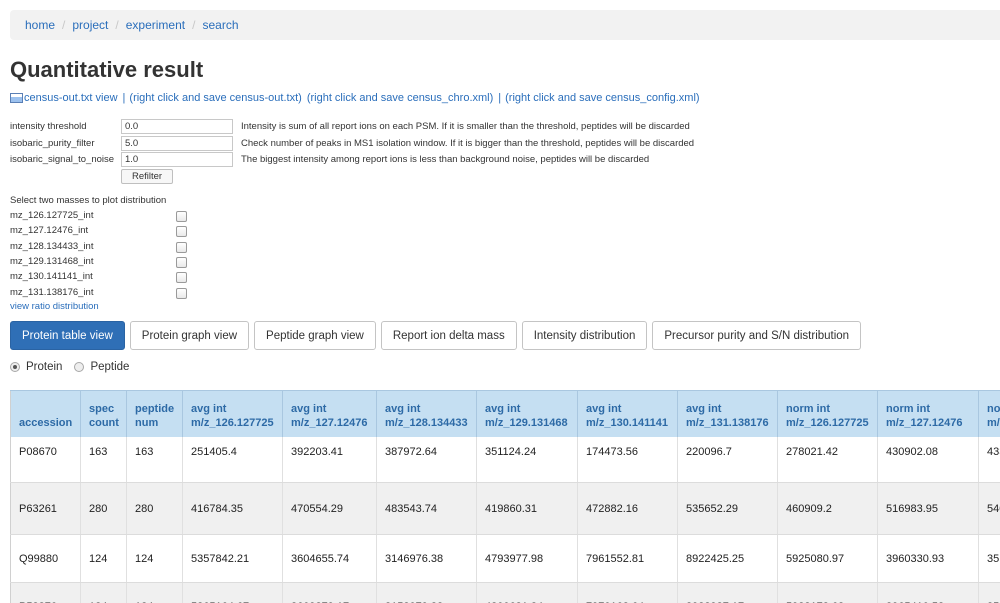 The height and width of the screenshot is (603, 1000). Describe the element at coordinates (98, 263) in the screenshot. I see `mass-row: mz_129.131468_int` at that location.